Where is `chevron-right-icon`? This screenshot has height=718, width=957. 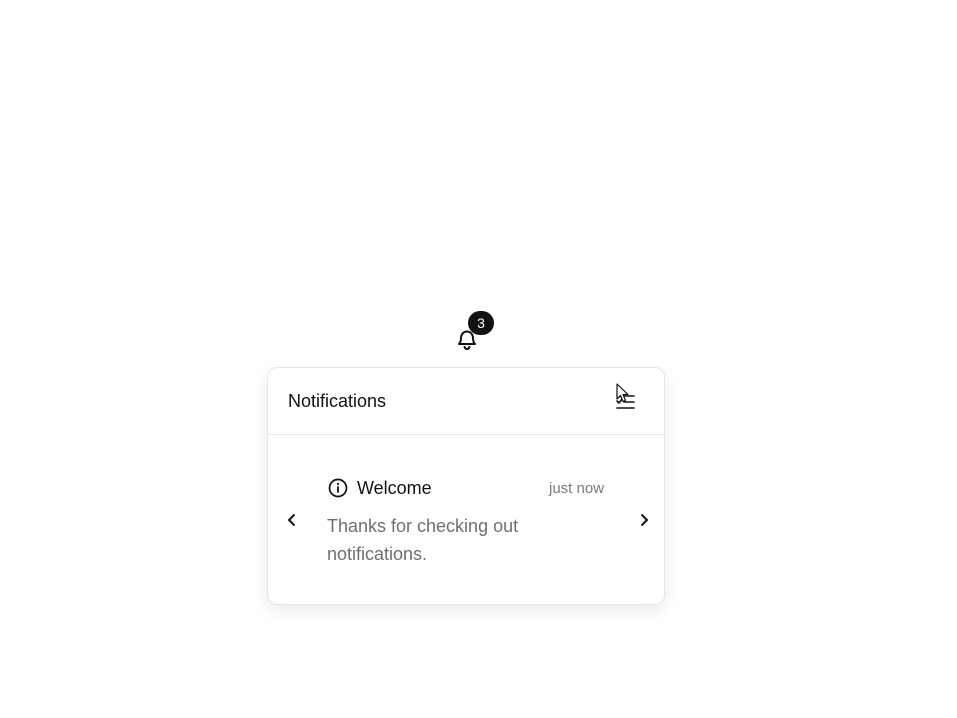
chevron-right-icon is located at coordinates (644, 520).